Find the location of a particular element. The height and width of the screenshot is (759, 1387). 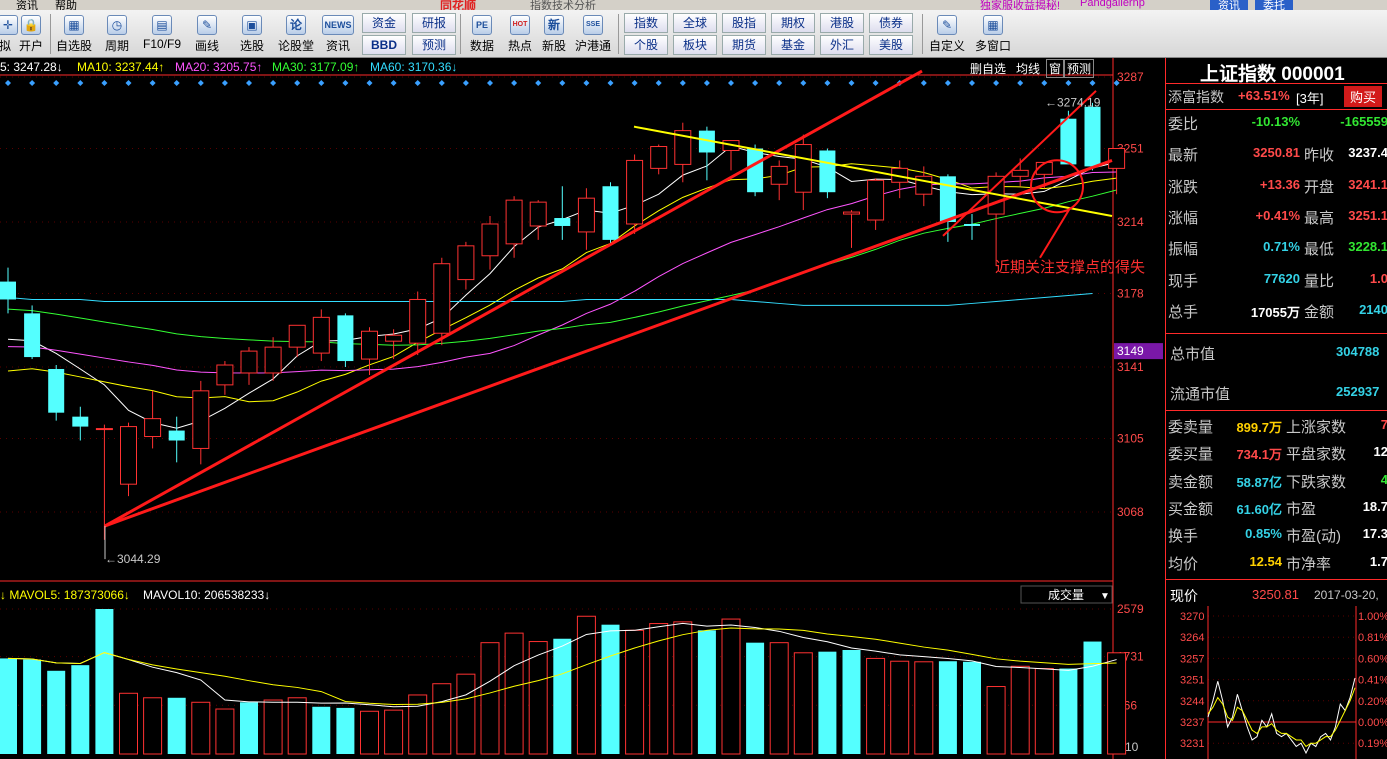

stat-label: 市盈(动) is located at coordinates (1313, 537).